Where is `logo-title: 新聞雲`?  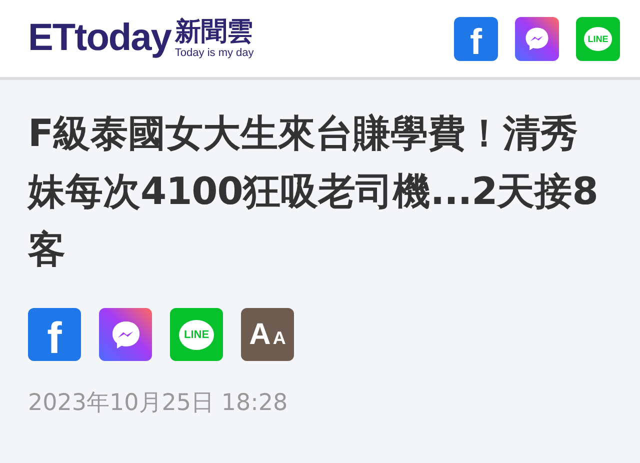 logo-title: 新聞雲 is located at coordinates (214, 32).